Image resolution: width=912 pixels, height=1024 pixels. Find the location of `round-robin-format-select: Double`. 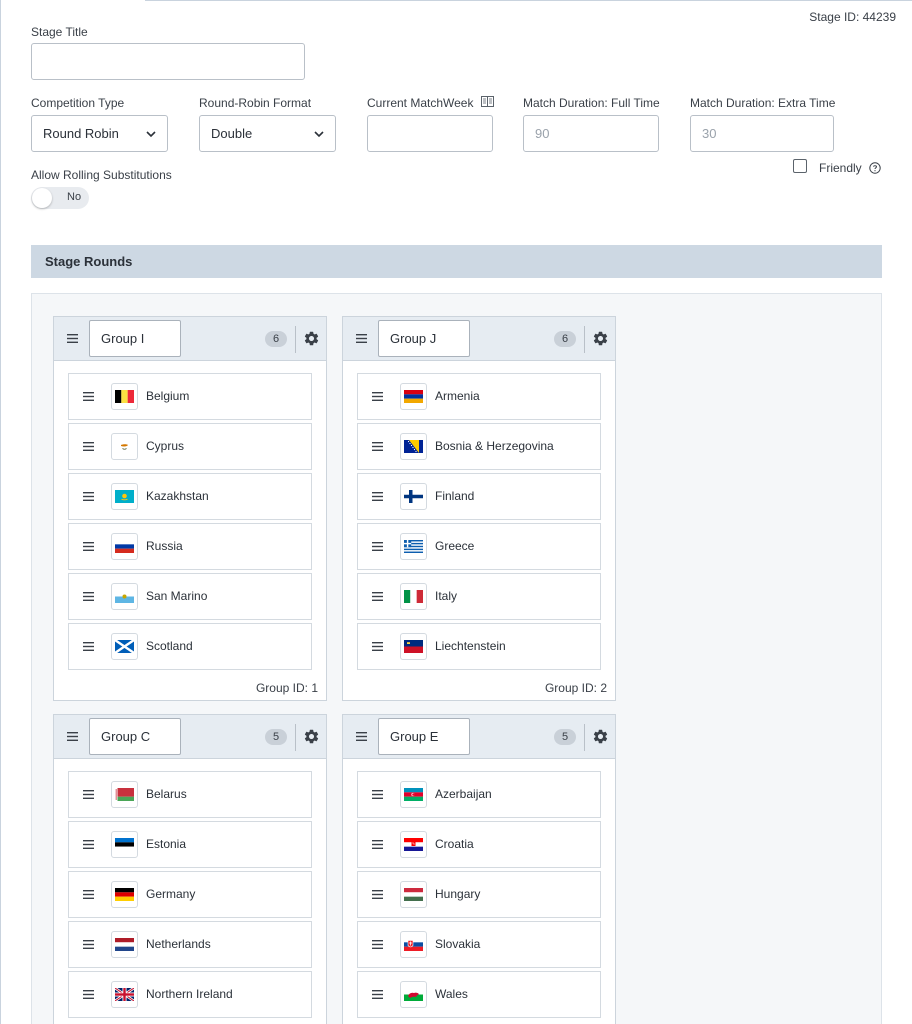

round-robin-format-select: Double is located at coordinates (267, 133).